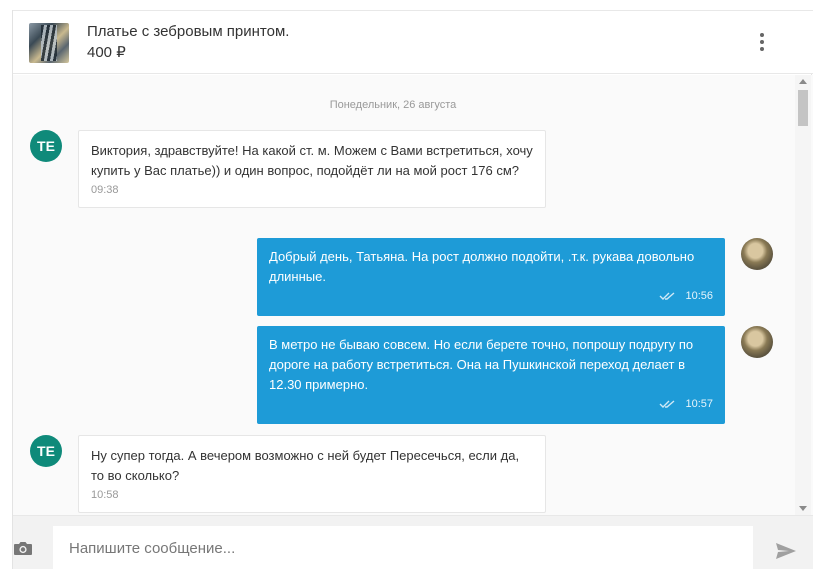 The image size is (831, 569). Describe the element at coordinates (49, 43) in the screenshot. I see `product-thumbnail` at that location.